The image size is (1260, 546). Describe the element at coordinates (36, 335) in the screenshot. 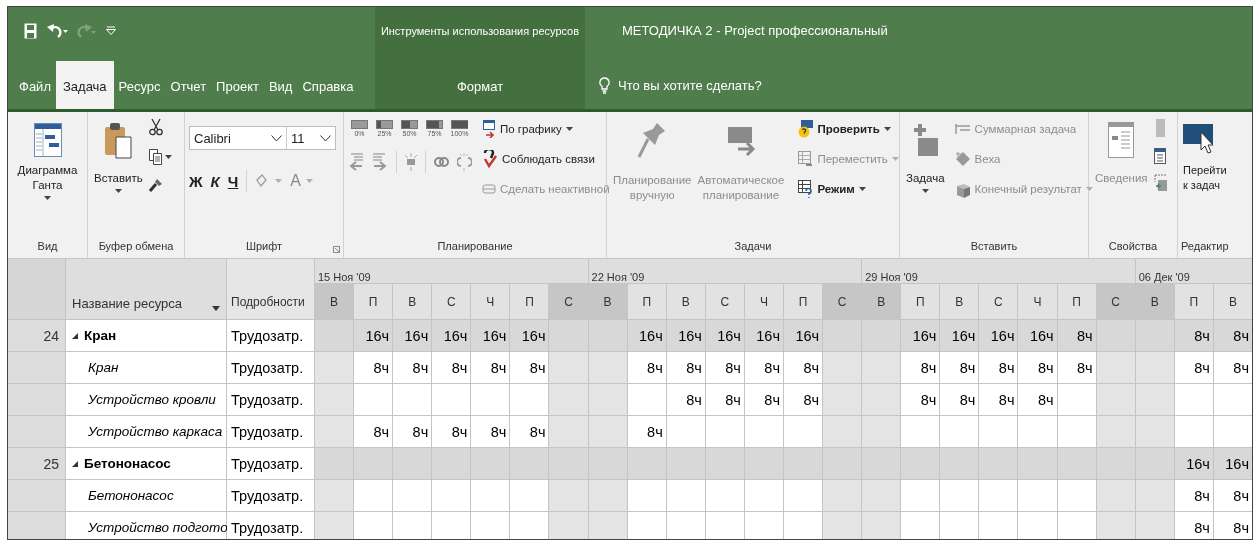

I see `row-header: 24` at that location.